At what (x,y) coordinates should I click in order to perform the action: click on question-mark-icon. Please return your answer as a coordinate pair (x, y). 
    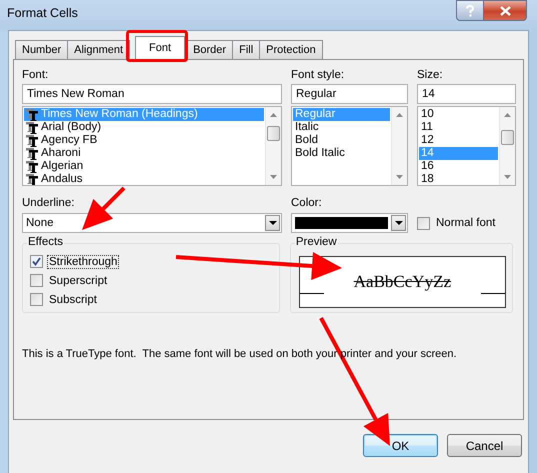
    Looking at the image, I should click on (470, 10).